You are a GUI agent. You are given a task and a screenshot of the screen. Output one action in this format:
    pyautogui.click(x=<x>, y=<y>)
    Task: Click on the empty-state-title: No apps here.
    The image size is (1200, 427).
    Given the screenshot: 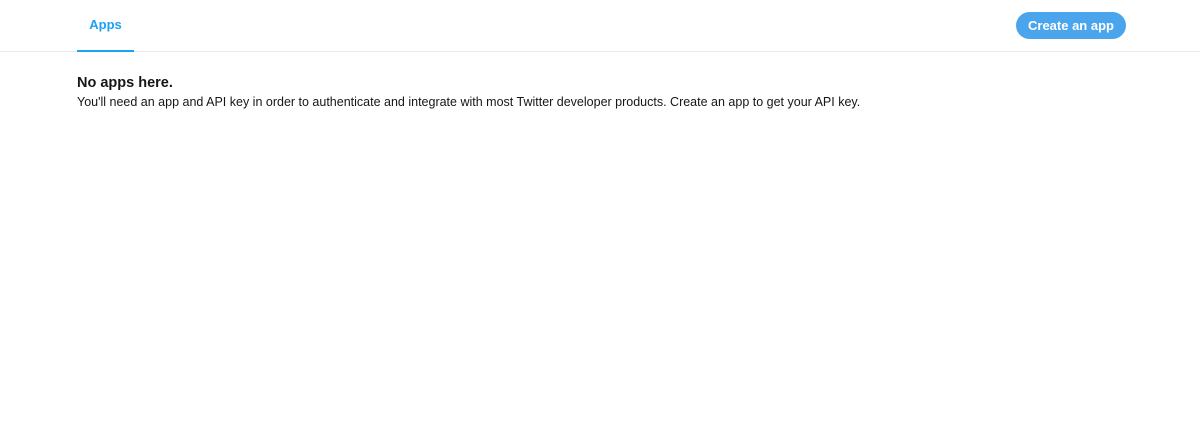 What is the action you would take?
    pyautogui.click(x=125, y=83)
    